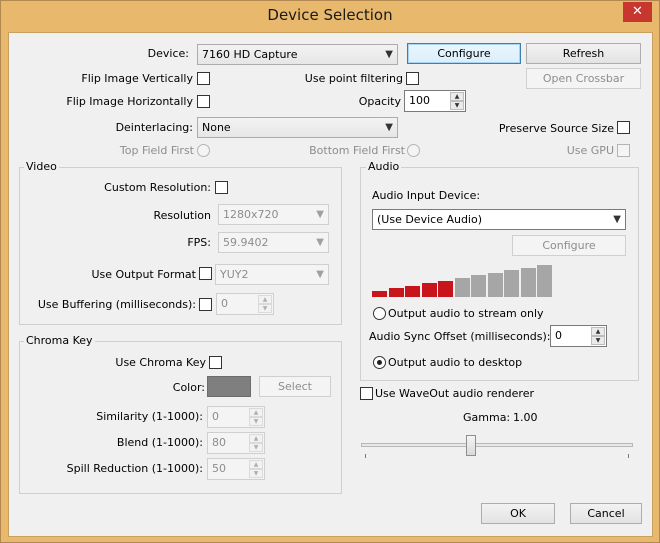  What do you see at coordinates (205, 304) in the screenshot?
I see `buffering-checkbox` at bounding box center [205, 304].